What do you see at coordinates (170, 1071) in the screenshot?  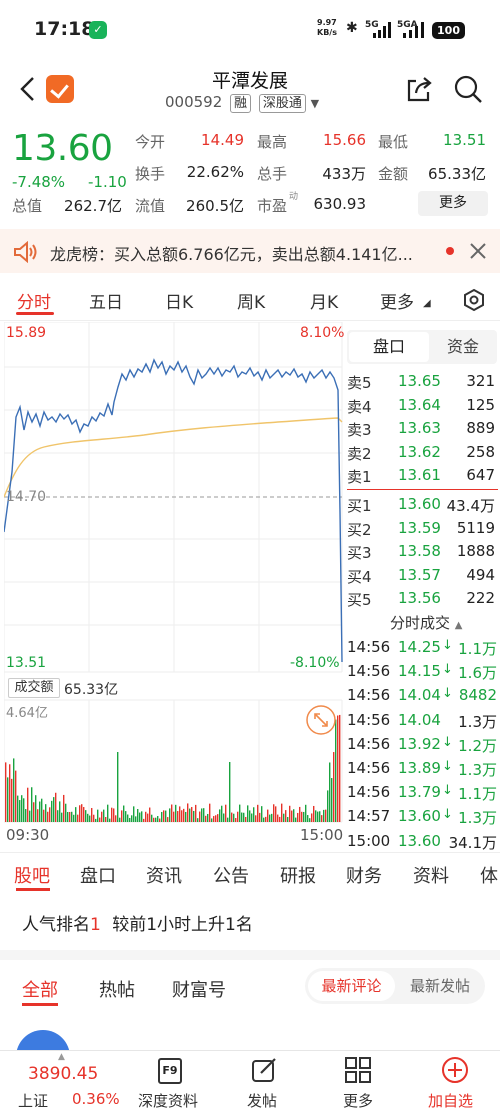 I see `f9-icon: F9` at bounding box center [170, 1071].